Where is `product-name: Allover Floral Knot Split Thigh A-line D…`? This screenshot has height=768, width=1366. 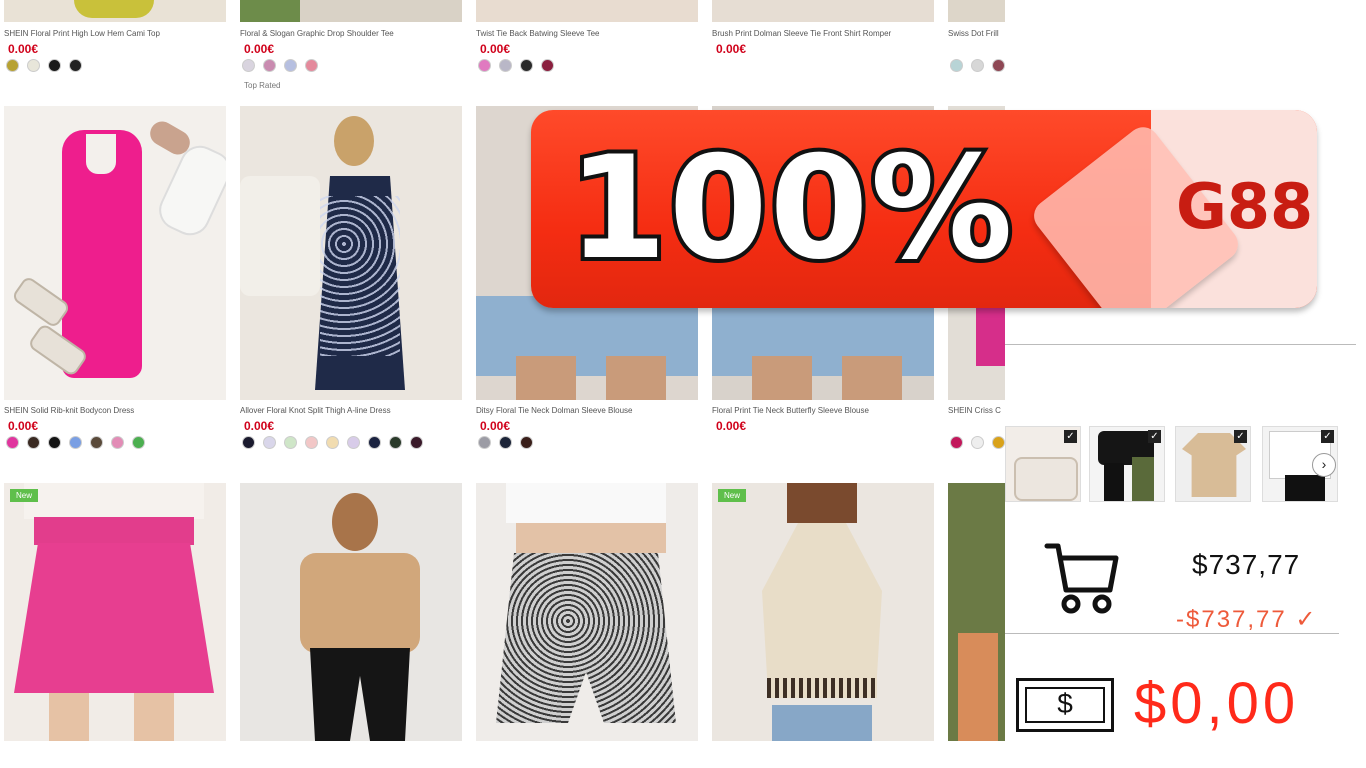
product-name: Allover Floral Knot Split Thigh A-line D… is located at coordinates (350, 410).